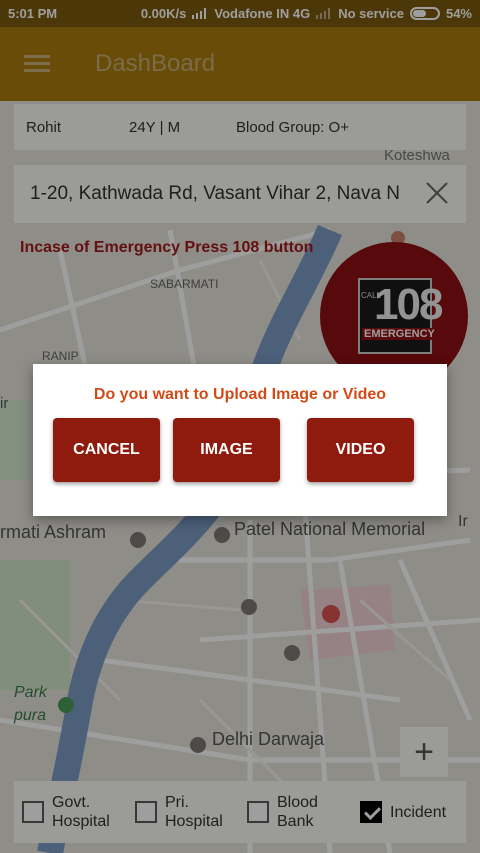 The height and width of the screenshot is (853, 480). What do you see at coordinates (226, 450) in the screenshot?
I see `image-button: IMAGE` at bounding box center [226, 450].